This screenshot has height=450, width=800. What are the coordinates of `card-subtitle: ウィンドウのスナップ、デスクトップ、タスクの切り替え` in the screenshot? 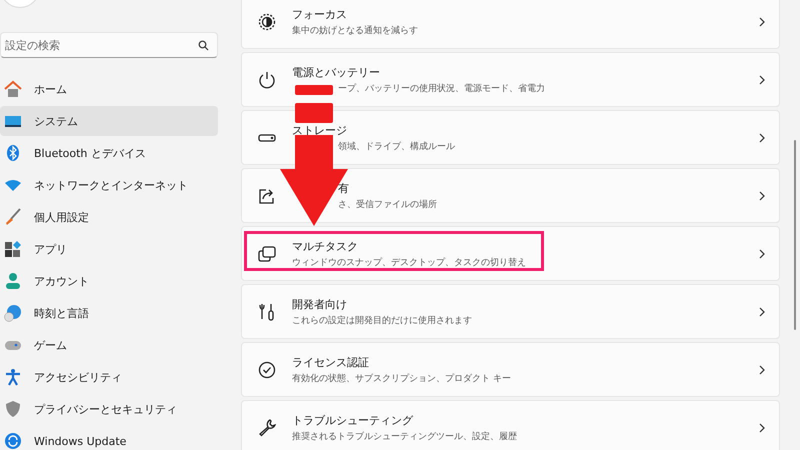 It's located at (409, 262).